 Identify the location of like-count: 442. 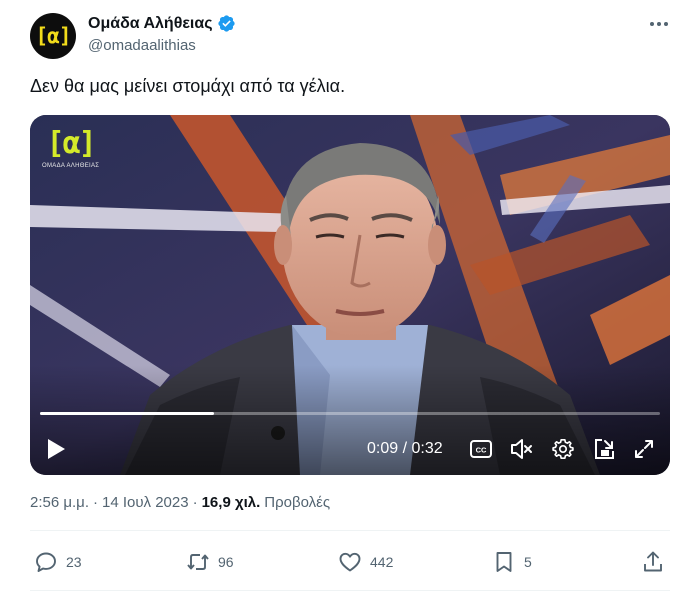
(382, 562).